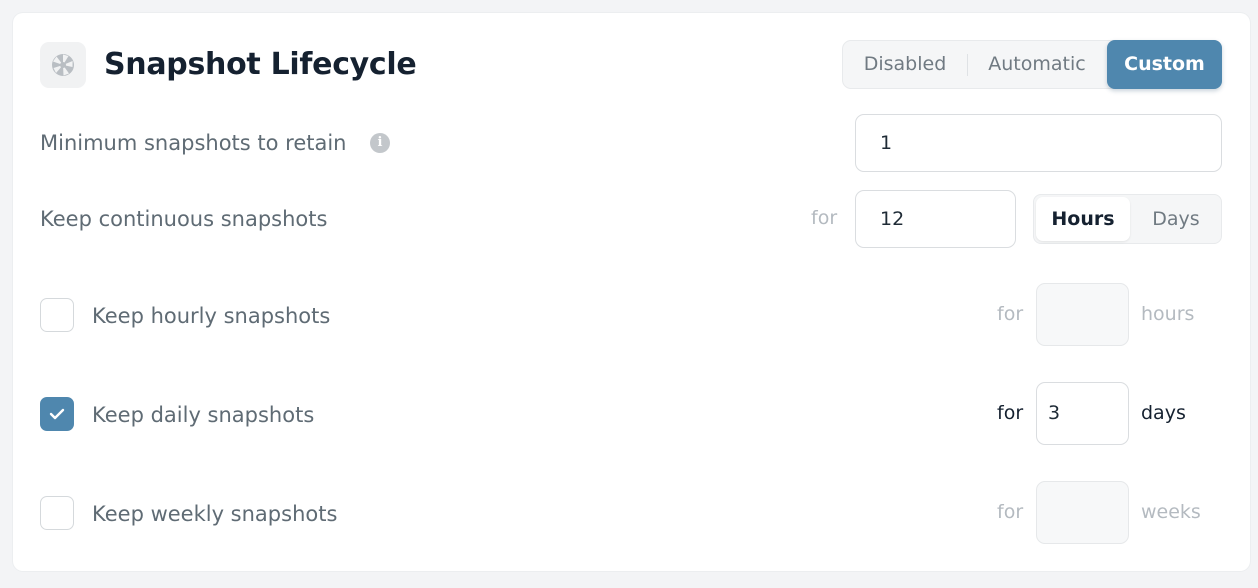 The width and height of the screenshot is (1258, 588). Describe the element at coordinates (211, 316) in the screenshot. I see `hourly-label: Keep hourly snapshots` at that location.